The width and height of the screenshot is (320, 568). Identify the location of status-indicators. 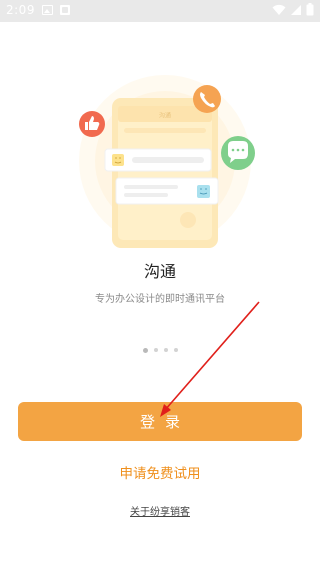
(293, 9).